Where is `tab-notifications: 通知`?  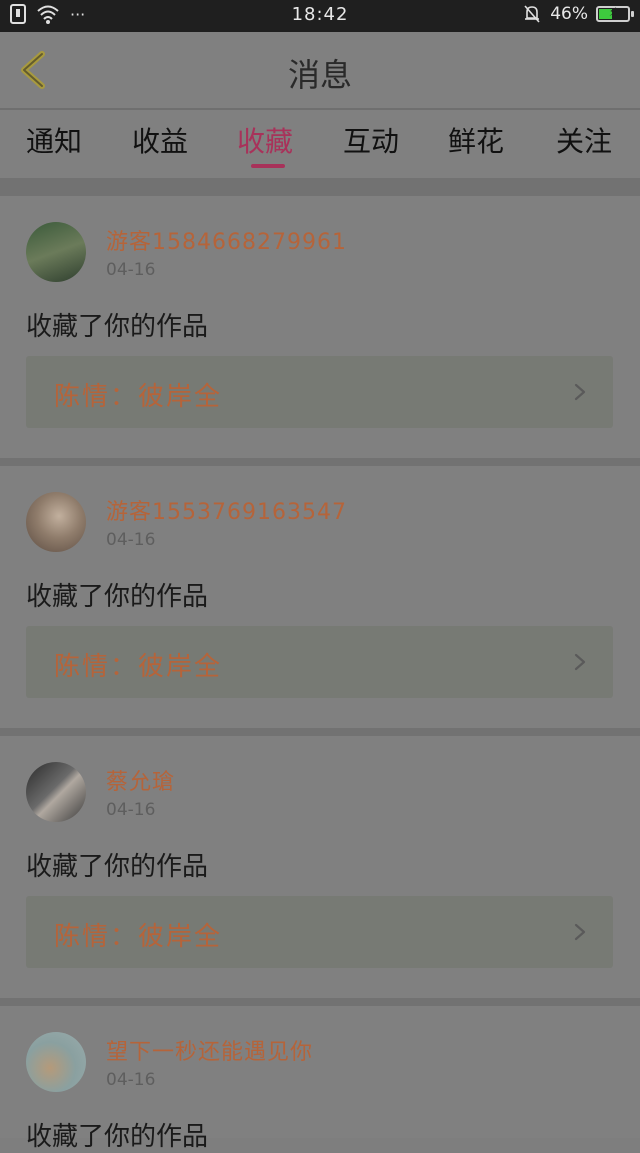 tab-notifications: 通知 is located at coordinates (54, 140).